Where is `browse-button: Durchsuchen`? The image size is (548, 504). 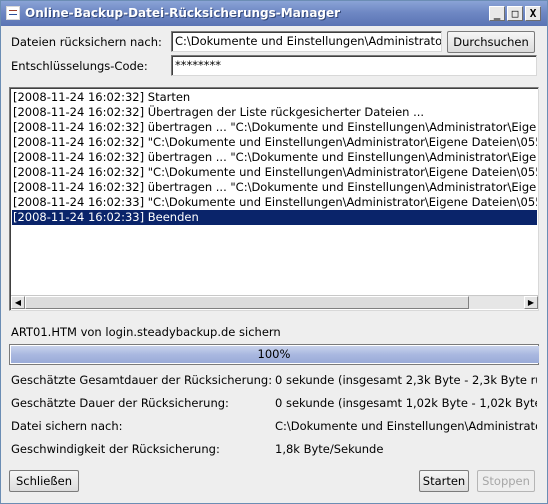 browse-button: Durchsuchen is located at coordinates (491, 42).